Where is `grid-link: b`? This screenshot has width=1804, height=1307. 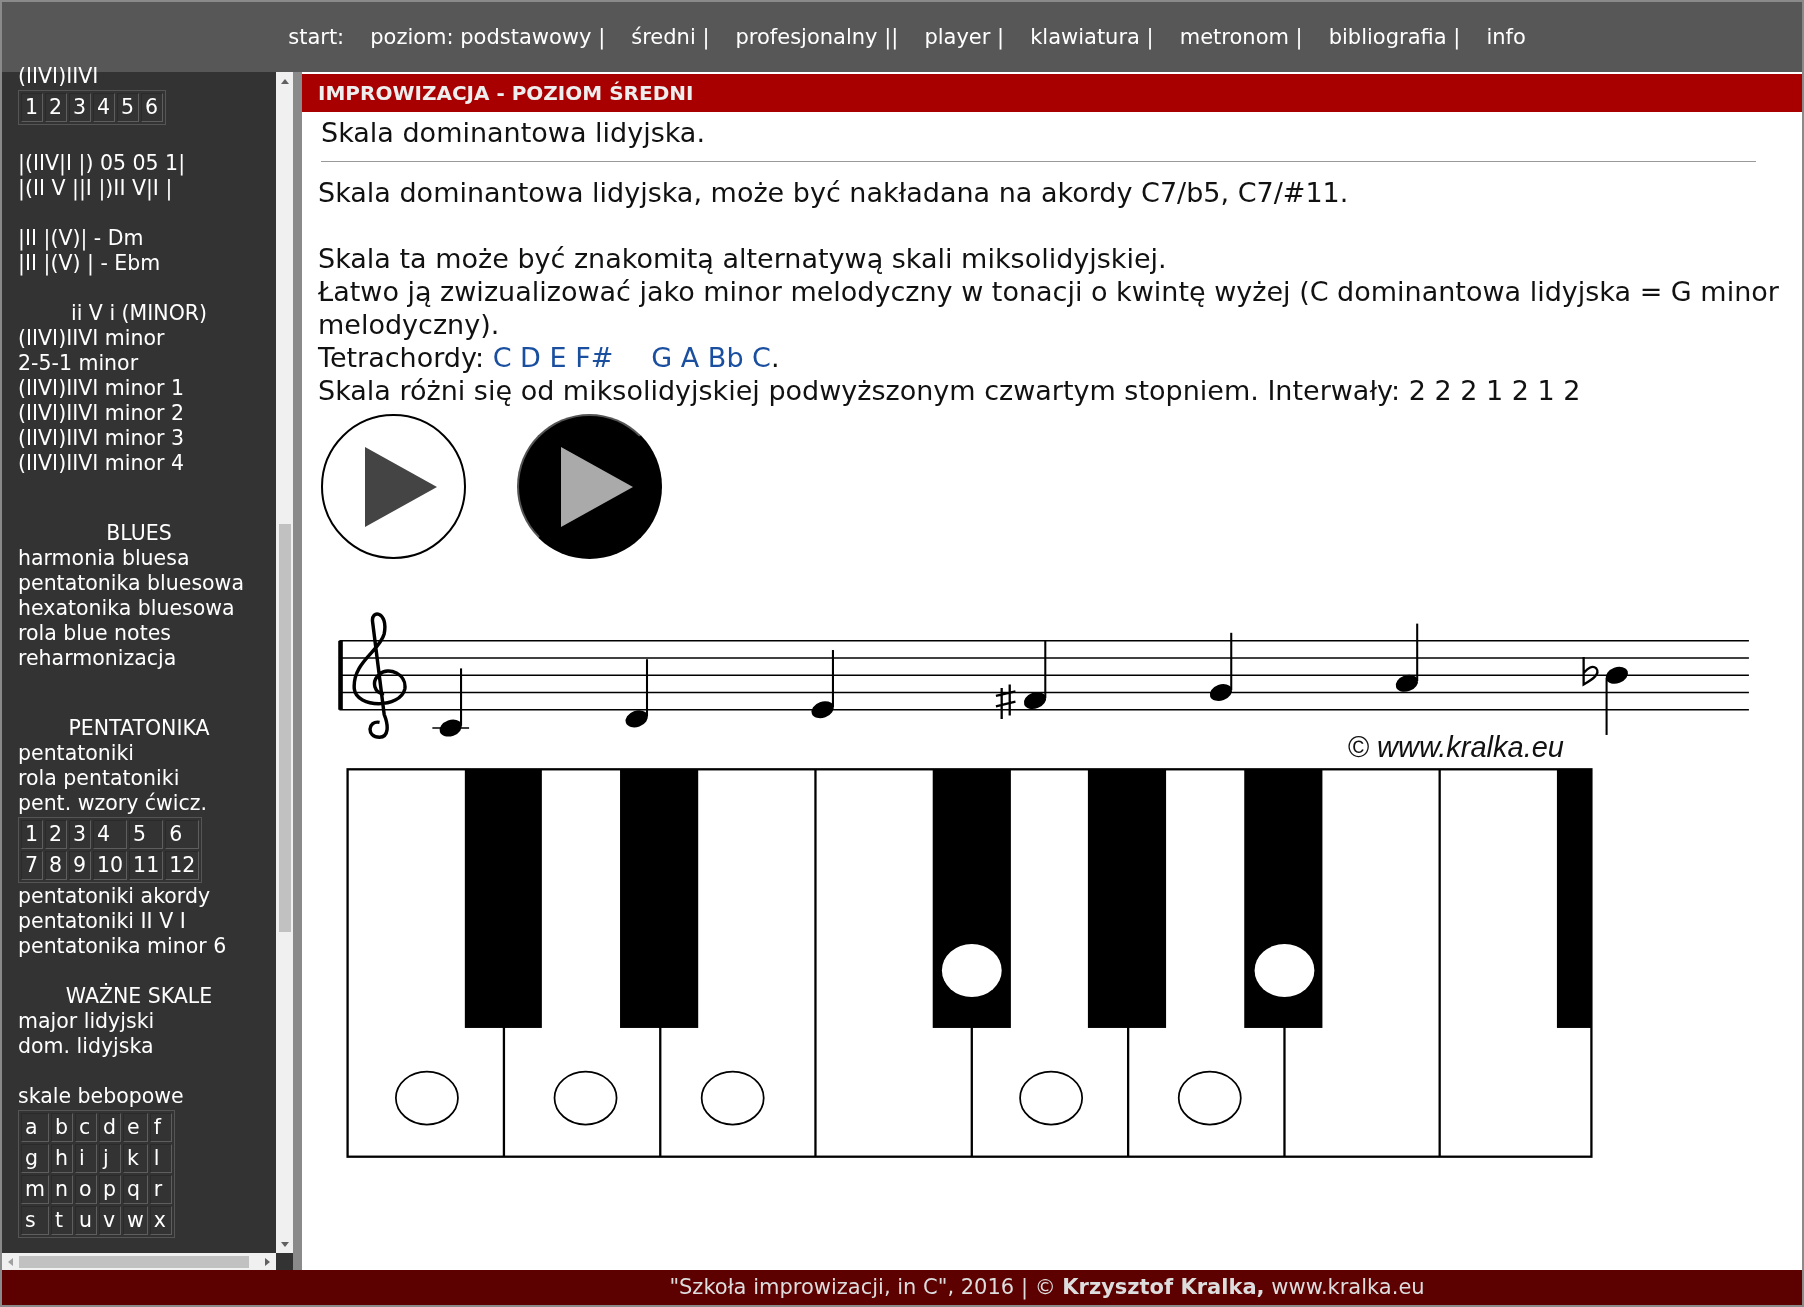
grid-link: b is located at coordinates (62, 1127).